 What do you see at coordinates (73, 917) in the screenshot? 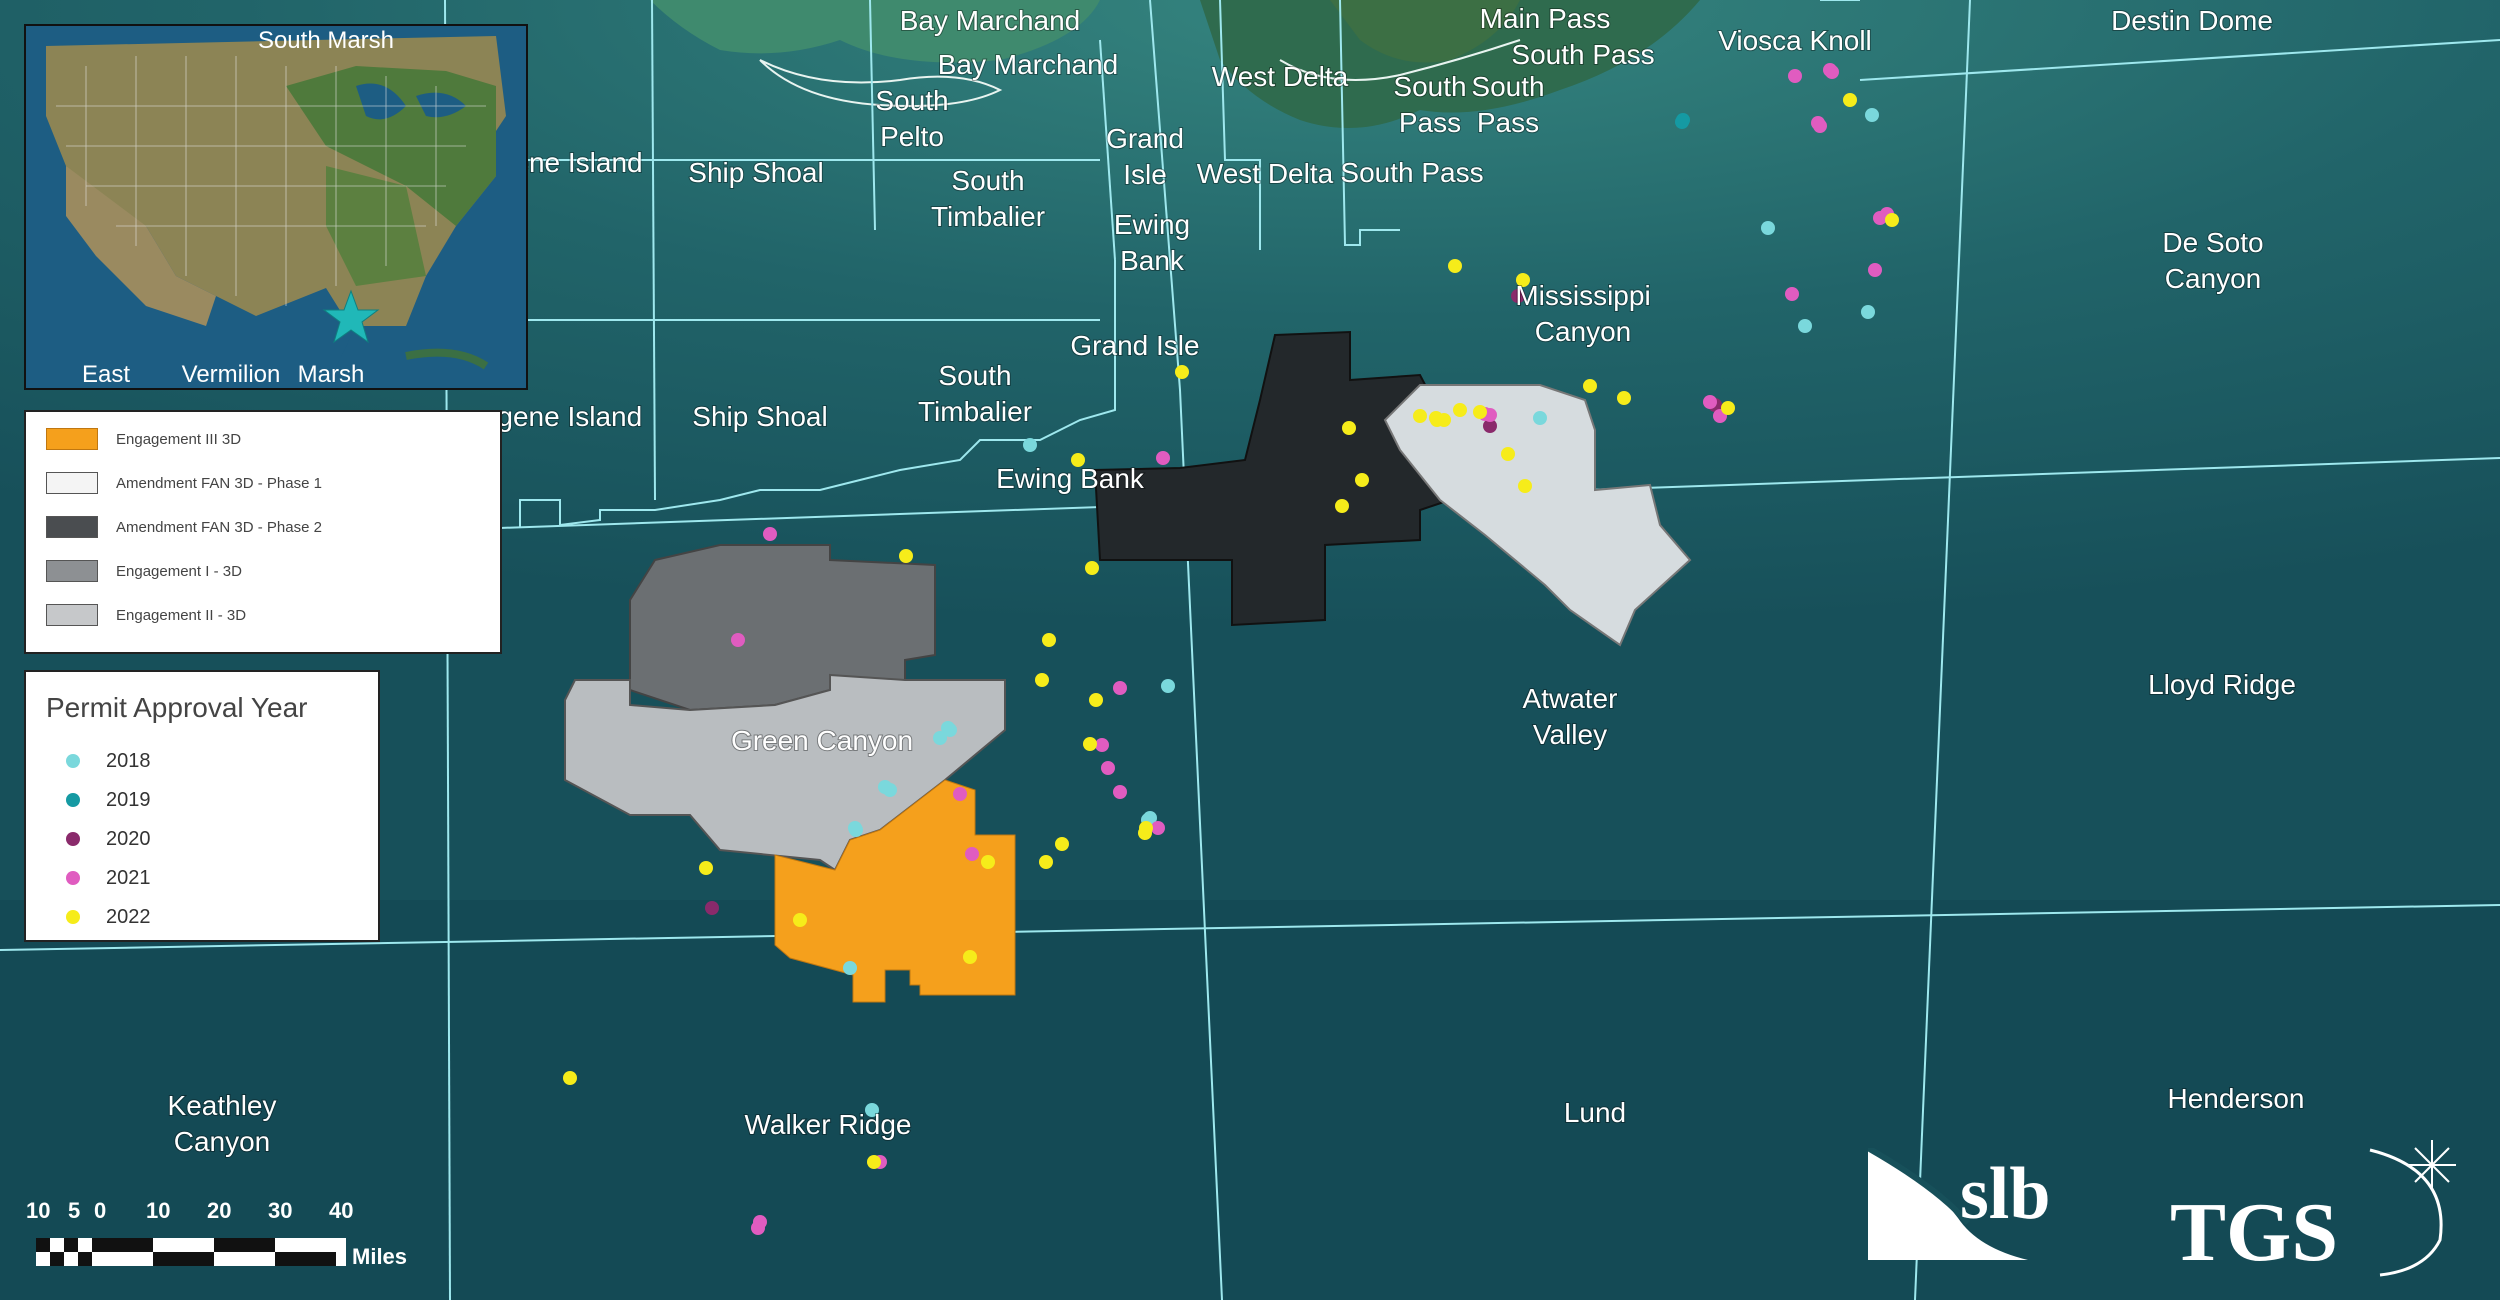
I see `dot-2022-icon` at bounding box center [73, 917].